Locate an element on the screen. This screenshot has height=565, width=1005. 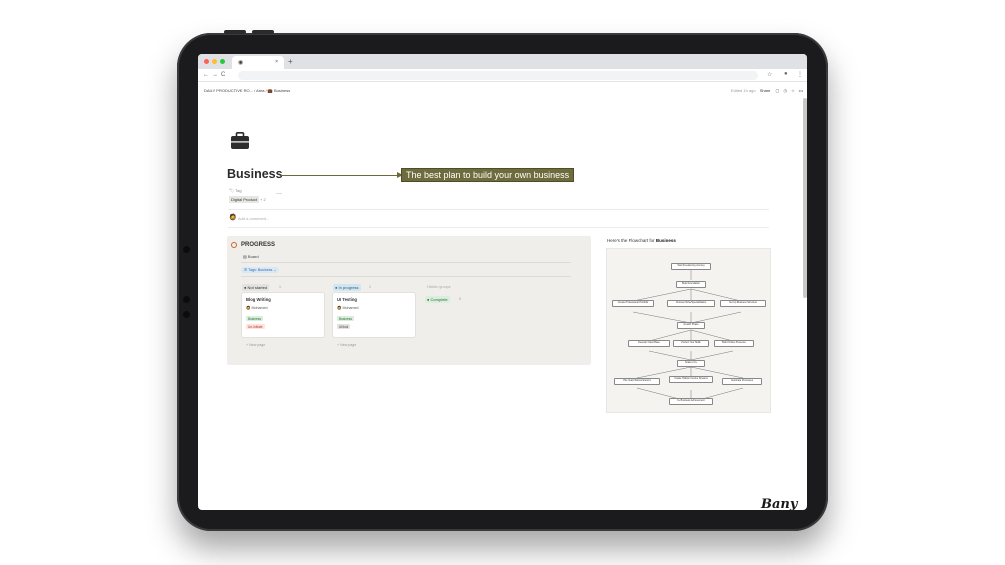
updates-icon: ◷ is located at coordinates (785, 90).